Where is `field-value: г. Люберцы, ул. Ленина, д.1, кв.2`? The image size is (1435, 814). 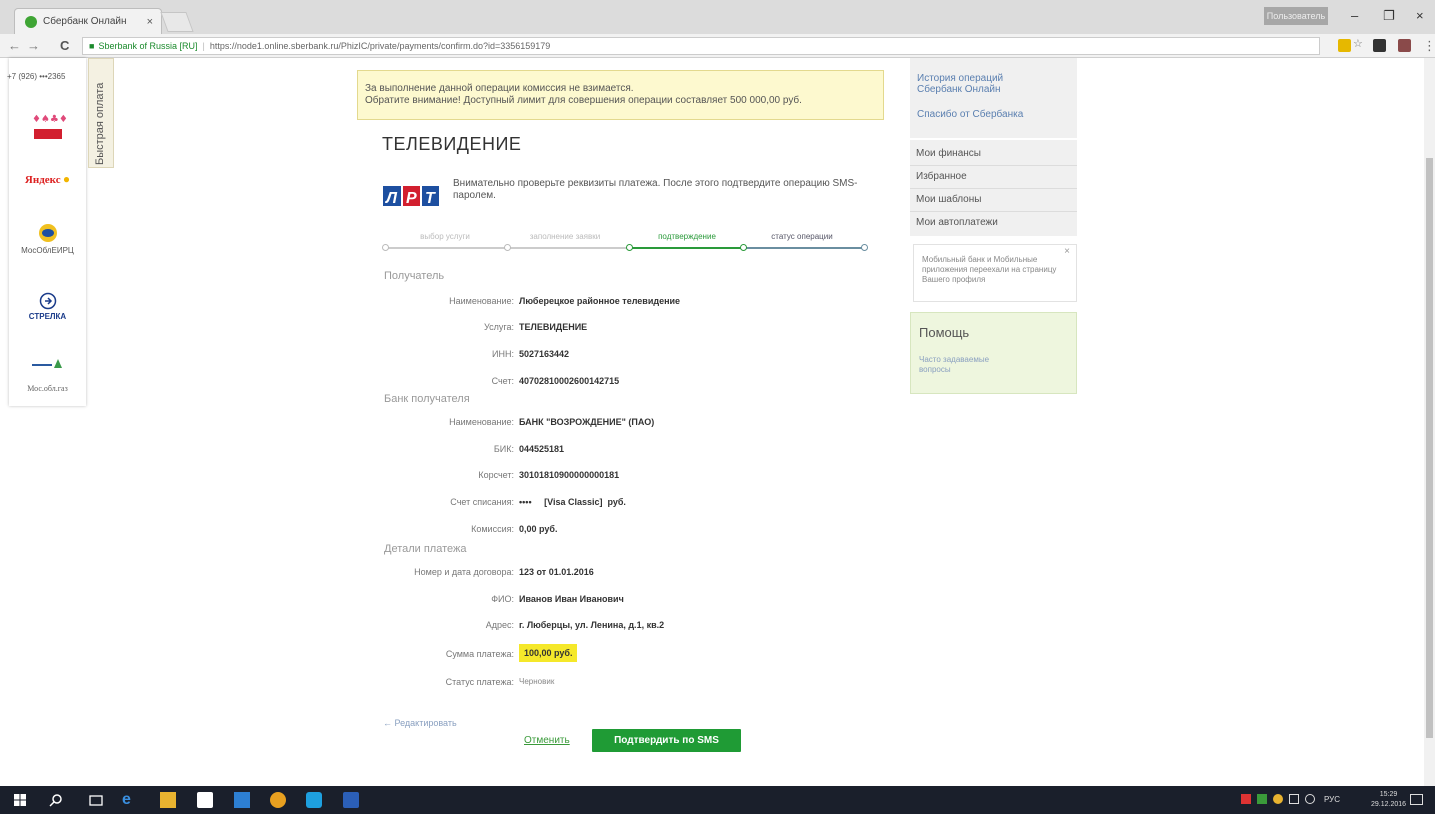 field-value: г. Люберцы, ул. Ленина, д.1, кв.2 is located at coordinates (592, 625).